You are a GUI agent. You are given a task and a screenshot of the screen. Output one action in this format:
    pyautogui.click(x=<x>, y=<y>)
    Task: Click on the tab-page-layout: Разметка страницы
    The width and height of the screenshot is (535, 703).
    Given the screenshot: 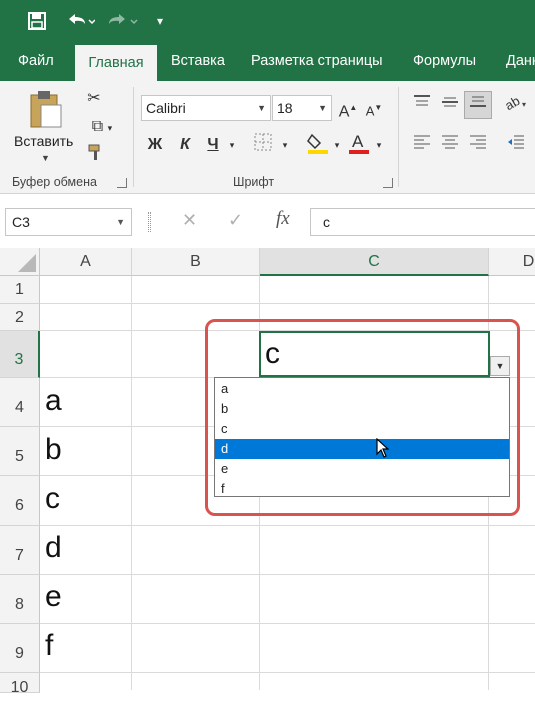 What is the action you would take?
    pyautogui.click(x=317, y=61)
    